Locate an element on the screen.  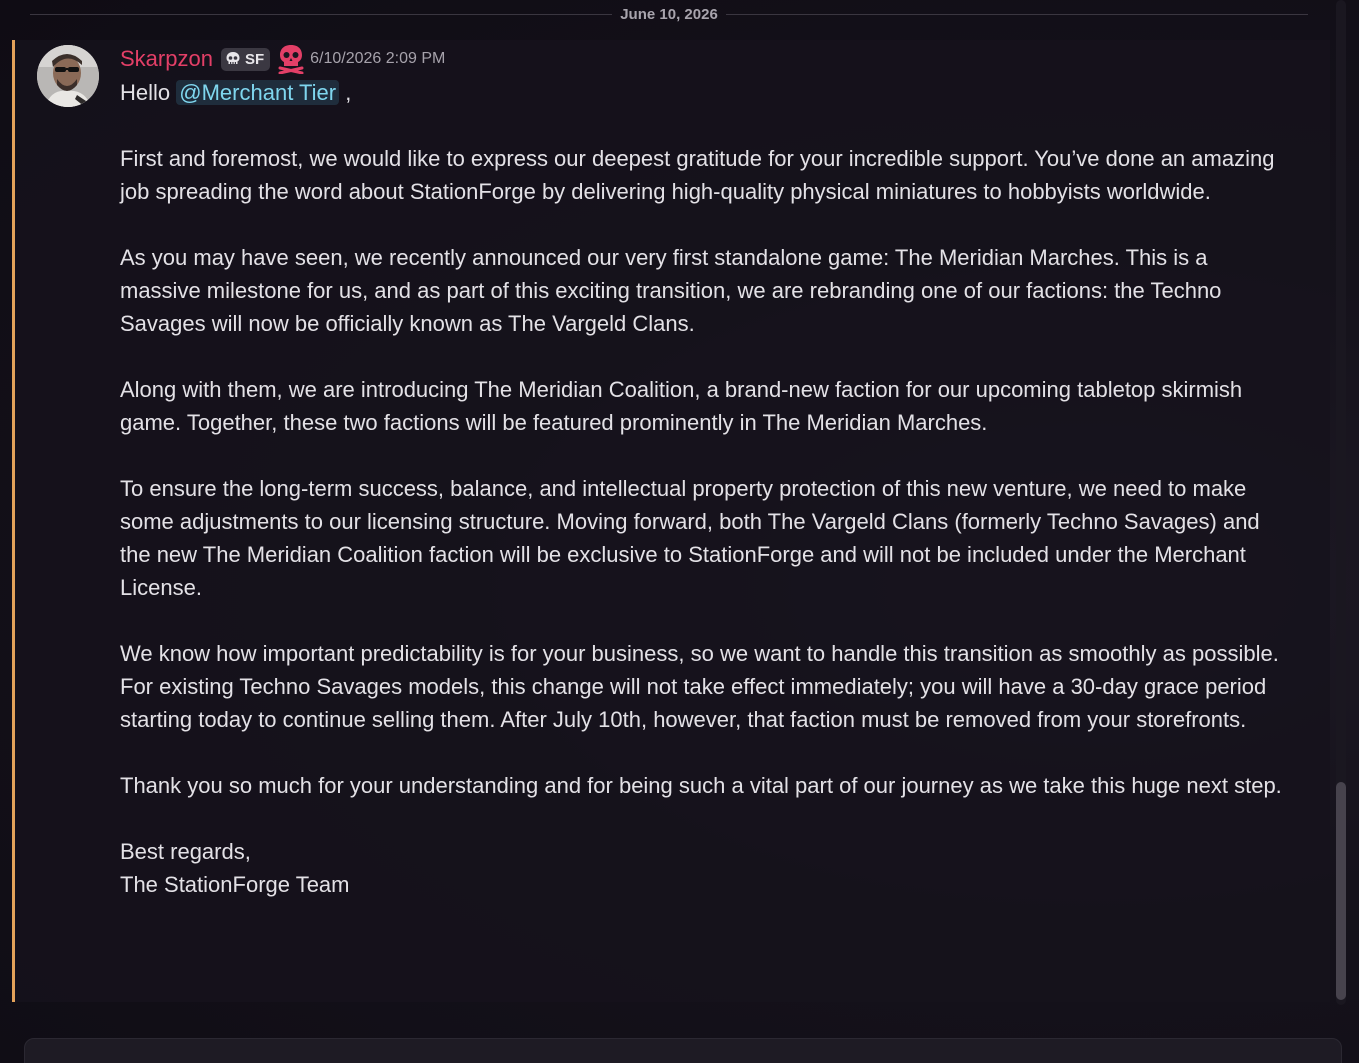
message-composer is located at coordinates (683, 1050).